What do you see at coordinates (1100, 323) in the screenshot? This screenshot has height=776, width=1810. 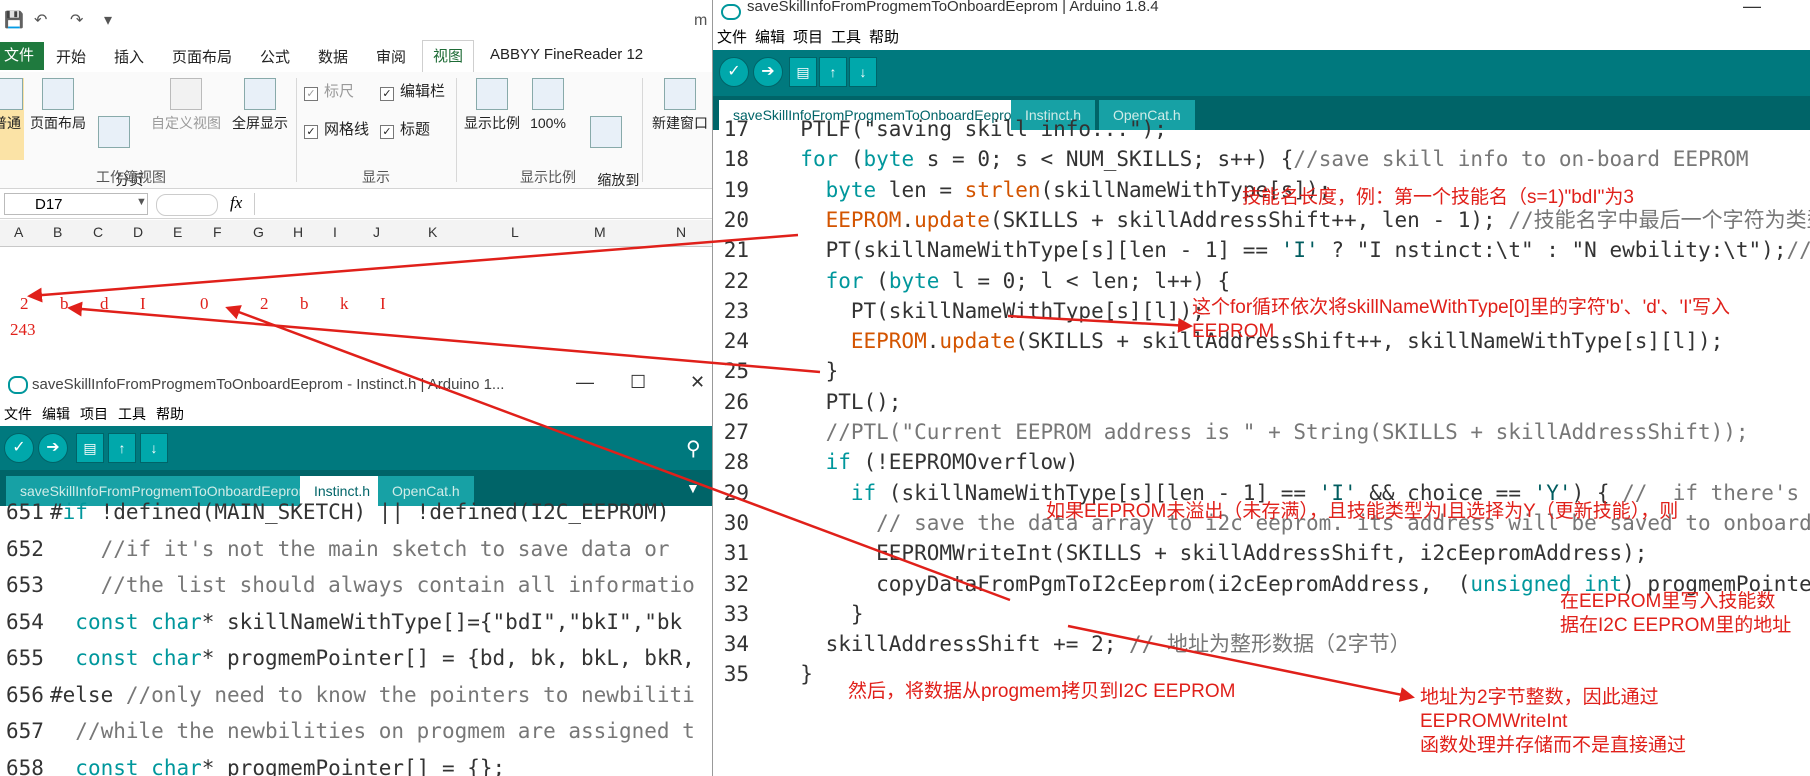 I see `arrow-loop-to-update` at bounding box center [1100, 323].